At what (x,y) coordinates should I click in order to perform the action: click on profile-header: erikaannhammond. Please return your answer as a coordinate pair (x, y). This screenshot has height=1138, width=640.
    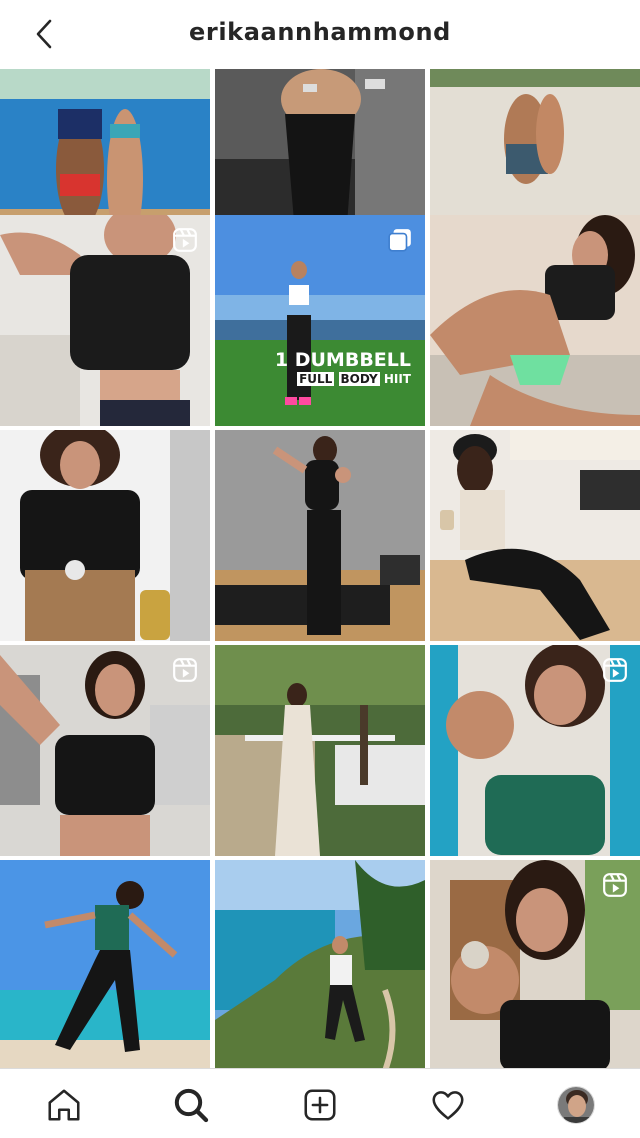
    Looking at the image, I should click on (320, 34).